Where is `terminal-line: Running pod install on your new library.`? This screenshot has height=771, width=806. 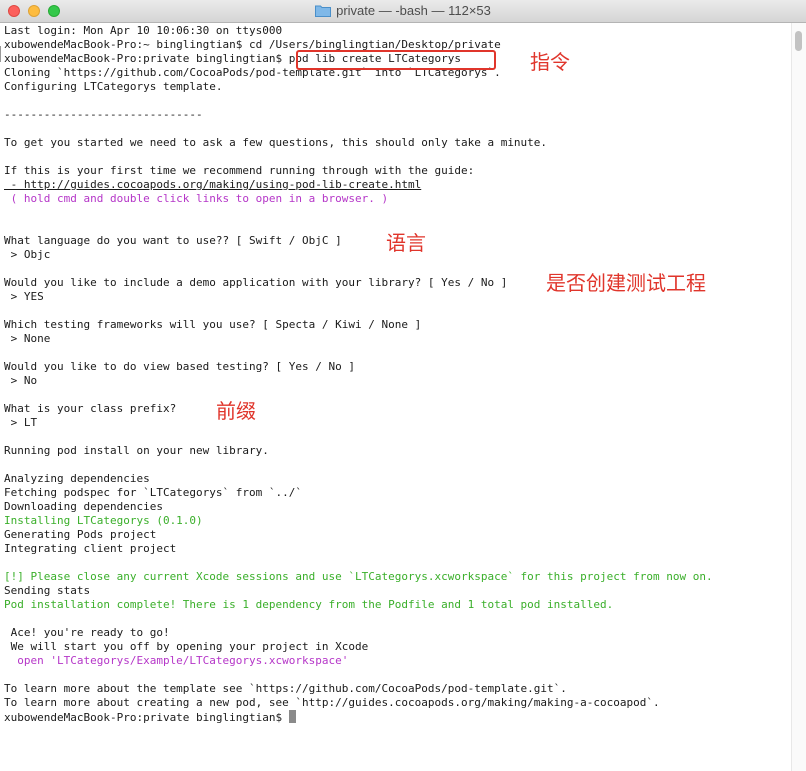 terminal-line: Running pod install on your new library. is located at coordinates (136, 450).